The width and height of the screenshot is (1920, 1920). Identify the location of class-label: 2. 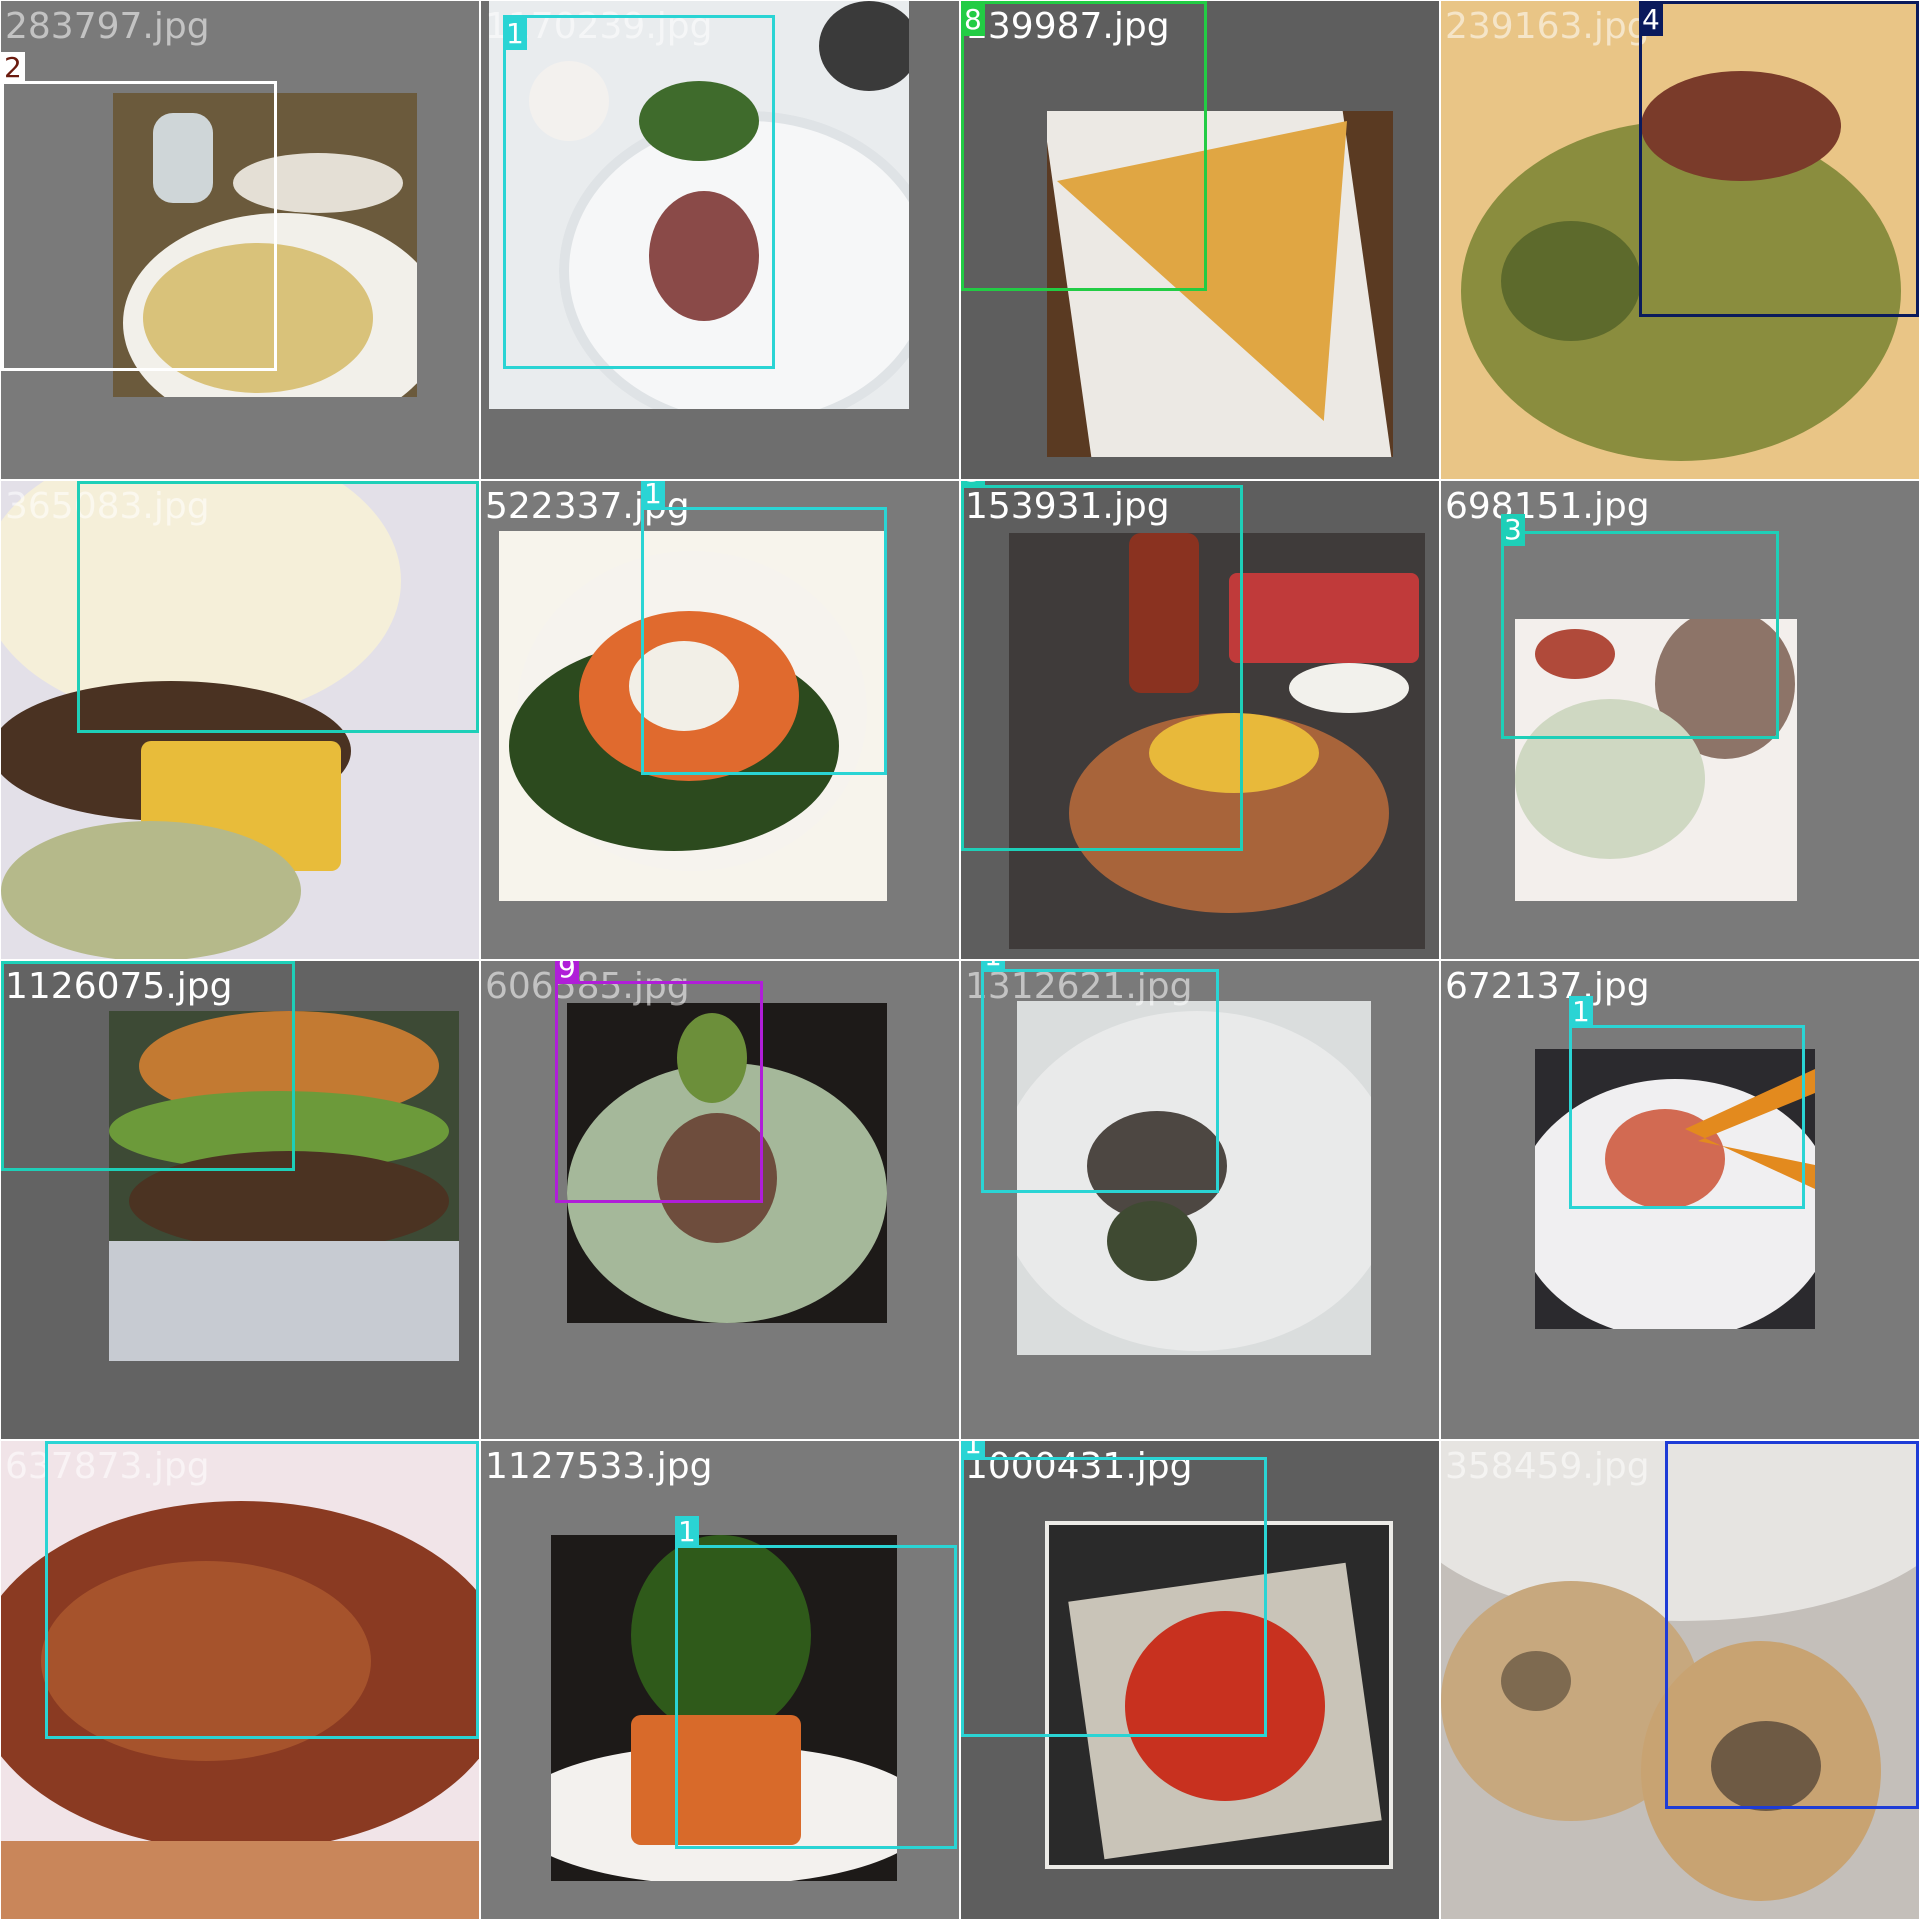
(13, 68).